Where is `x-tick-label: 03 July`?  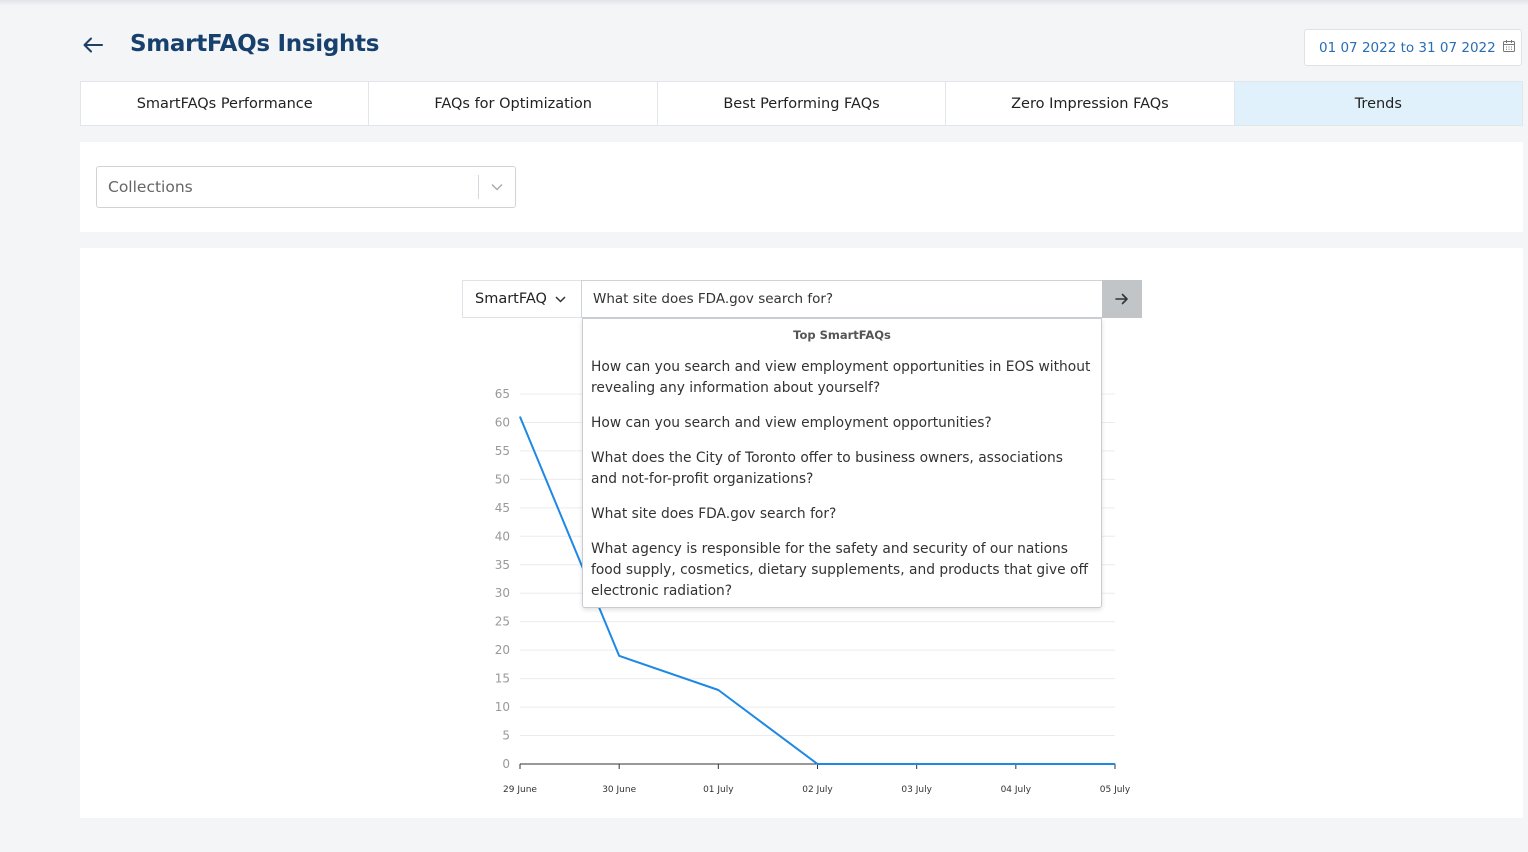 x-tick-label: 03 July is located at coordinates (916, 790).